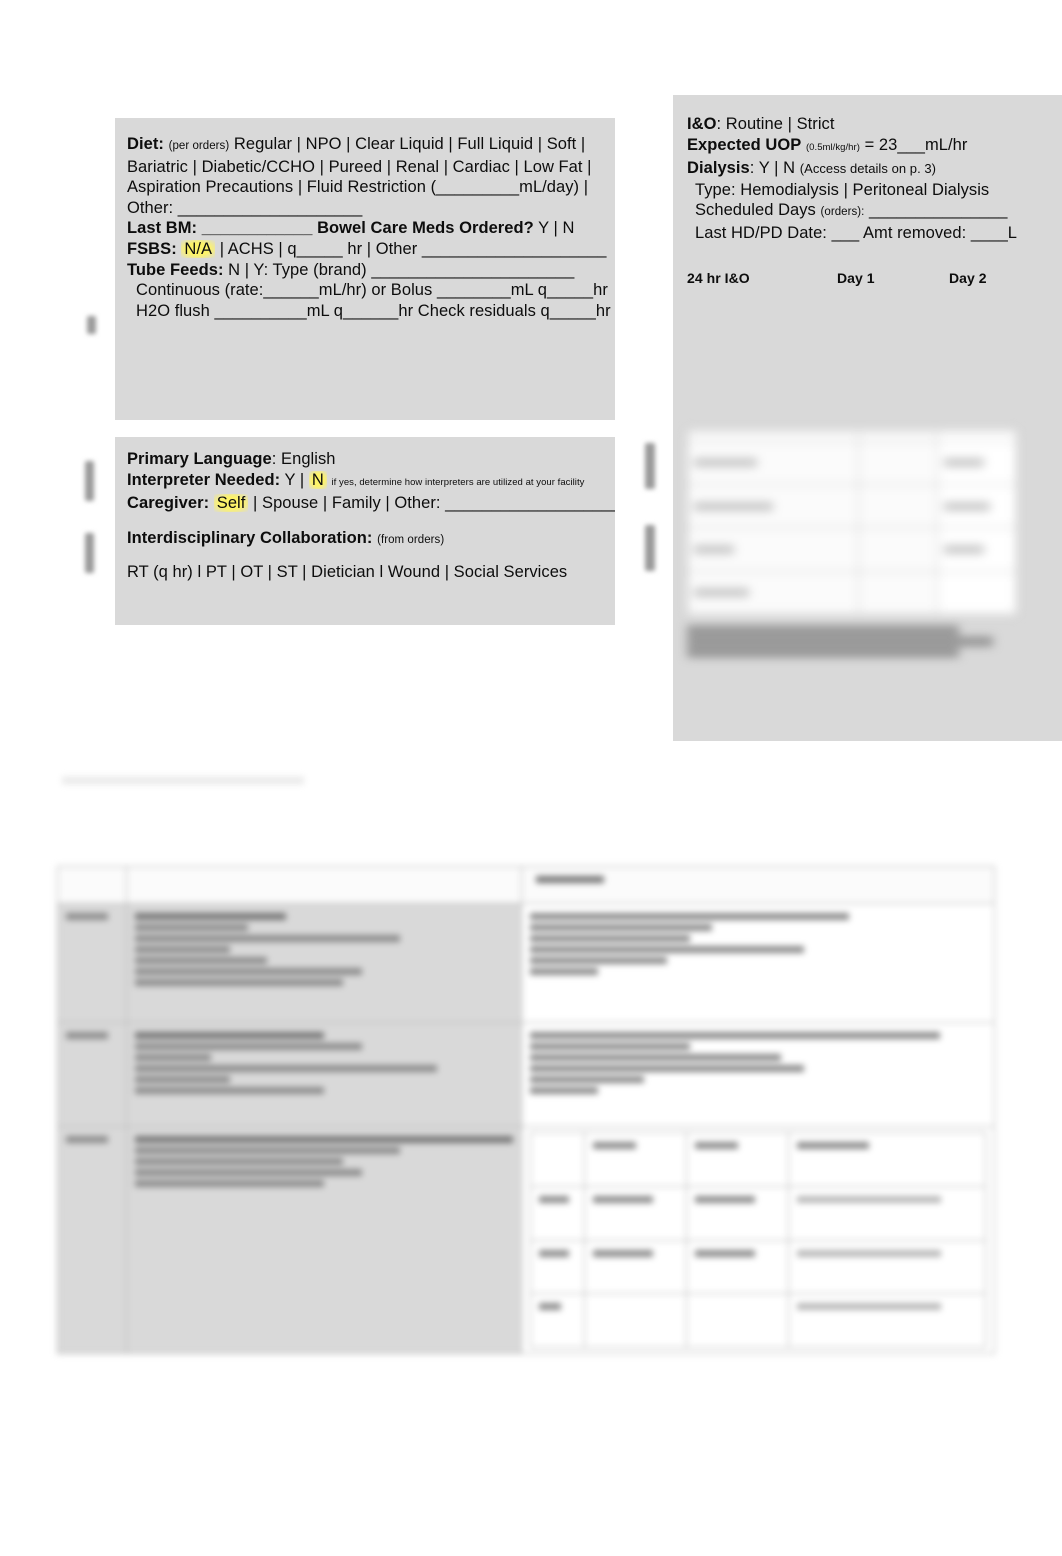 This screenshot has width=1062, height=1556. I want to click on io-measurement-grid, so click(851, 523).